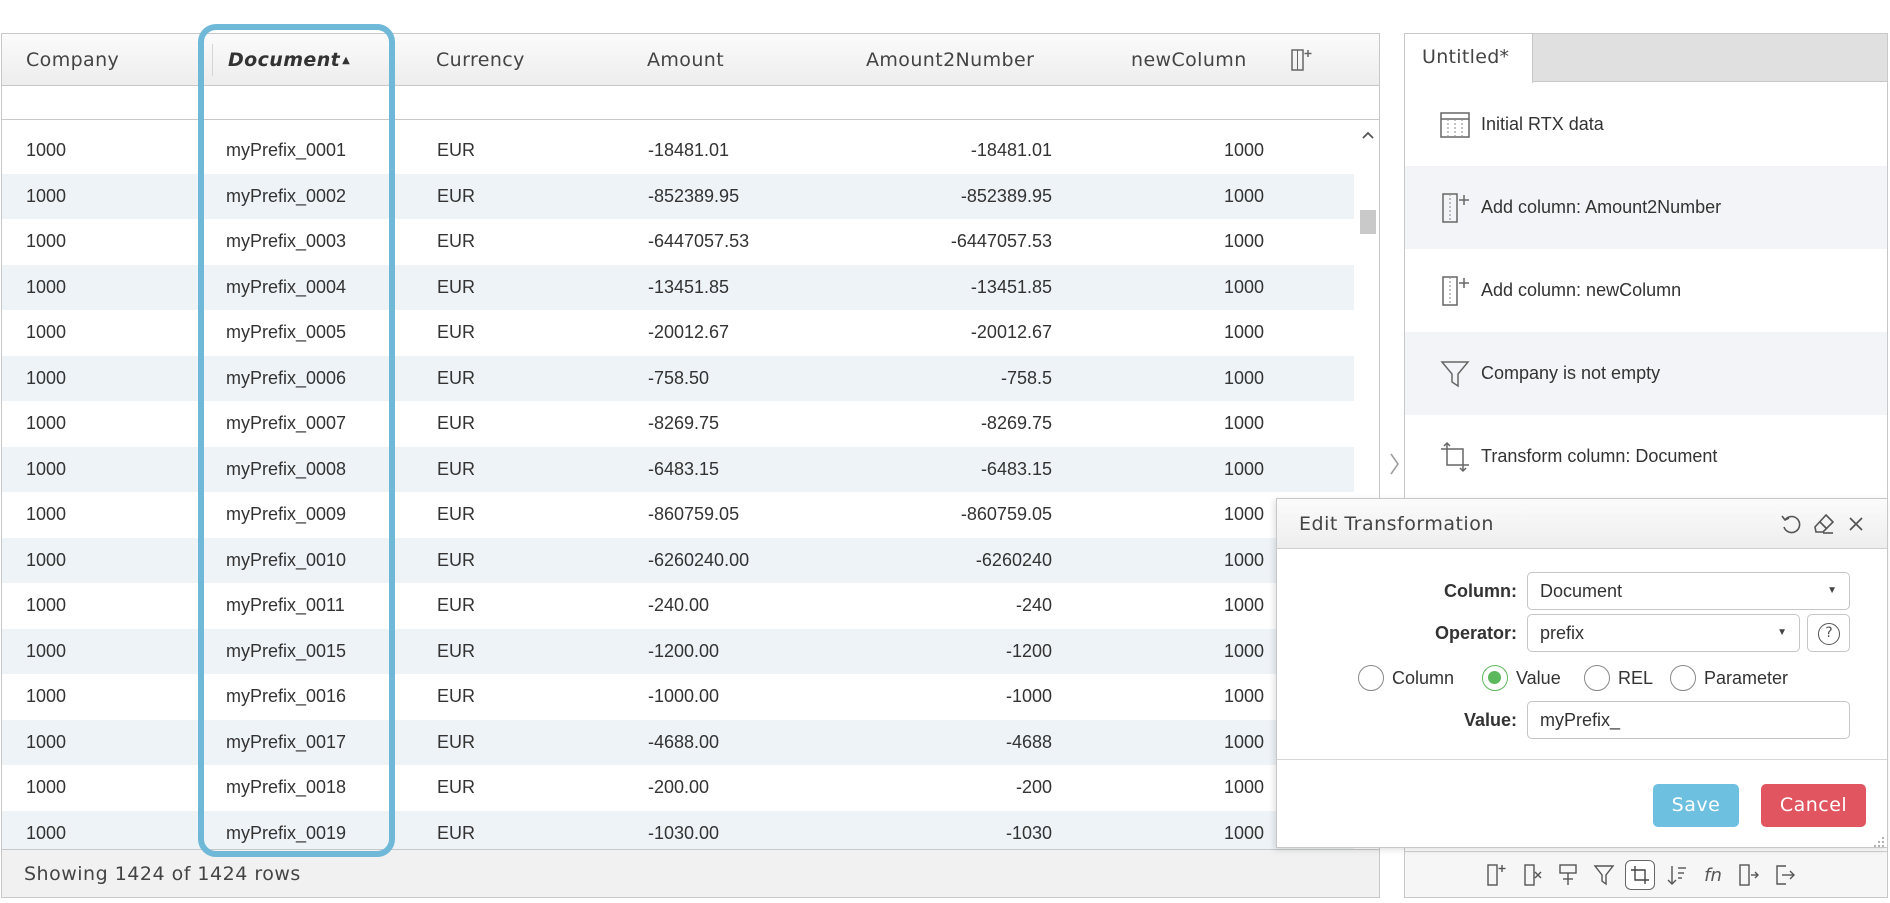  Describe the element at coordinates (1368, 222) in the screenshot. I see `scroll-thumb` at that location.